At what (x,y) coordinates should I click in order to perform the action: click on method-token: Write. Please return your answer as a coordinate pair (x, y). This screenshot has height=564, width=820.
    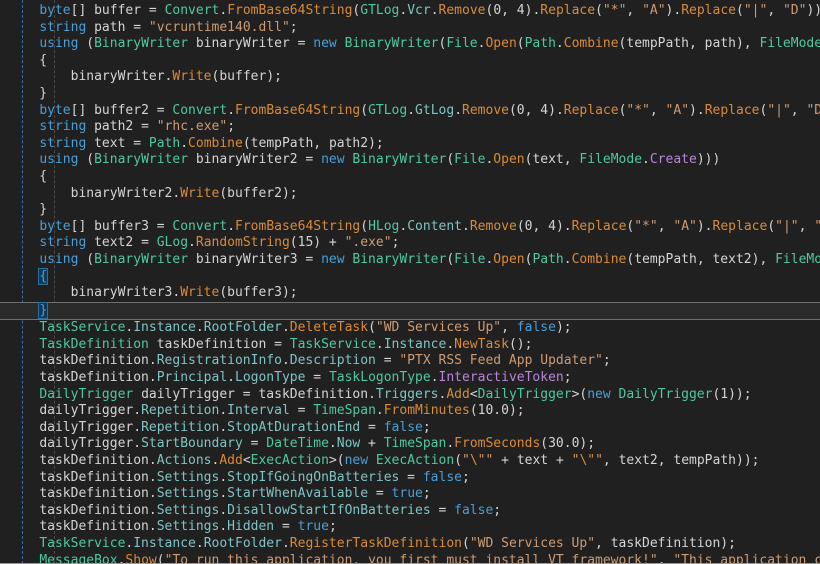
    Looking at the image, I should click on (200, 293).